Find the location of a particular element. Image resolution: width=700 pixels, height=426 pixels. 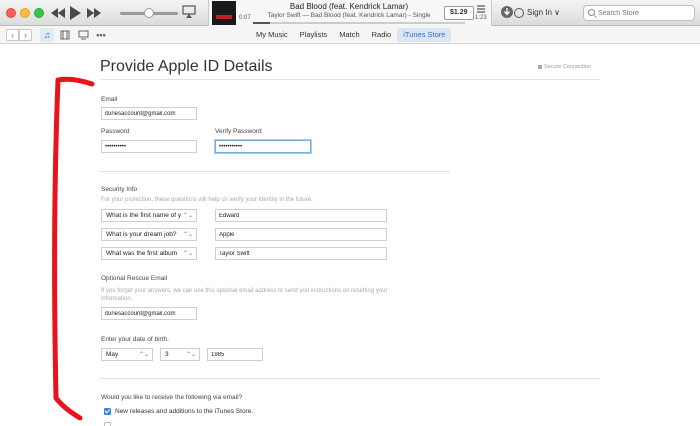

price-button: $1.29 is located at coordinates (459, 13).